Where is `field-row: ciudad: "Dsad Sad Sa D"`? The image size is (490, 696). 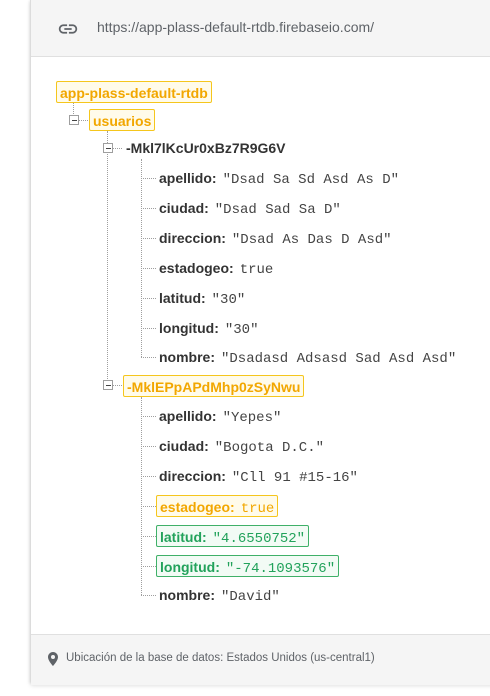
field-row: ciudad: "Dsad Sad Sa D" is located at coordinates (250, 208).